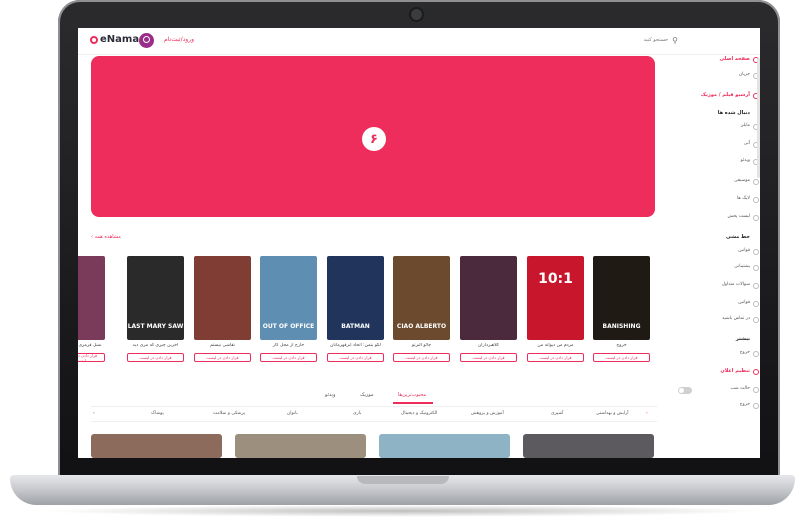 This screenshot has height=521, width=805. What do you see at coordinates (355, 298) in the screenshot?
I see `movie-poster: BATMAN` at bounding box center [355, 298].